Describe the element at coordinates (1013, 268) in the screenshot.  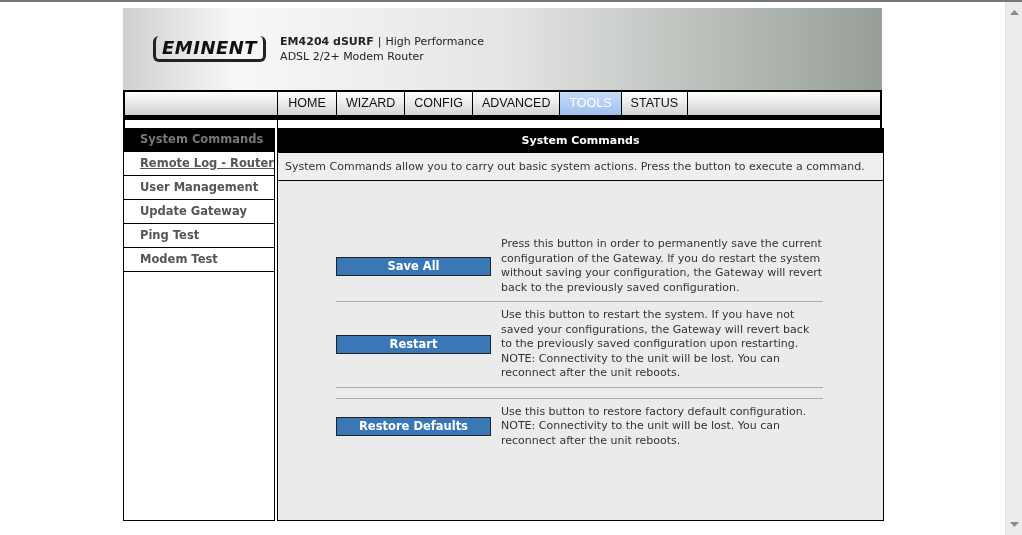
I see `scrollbar` at that location.